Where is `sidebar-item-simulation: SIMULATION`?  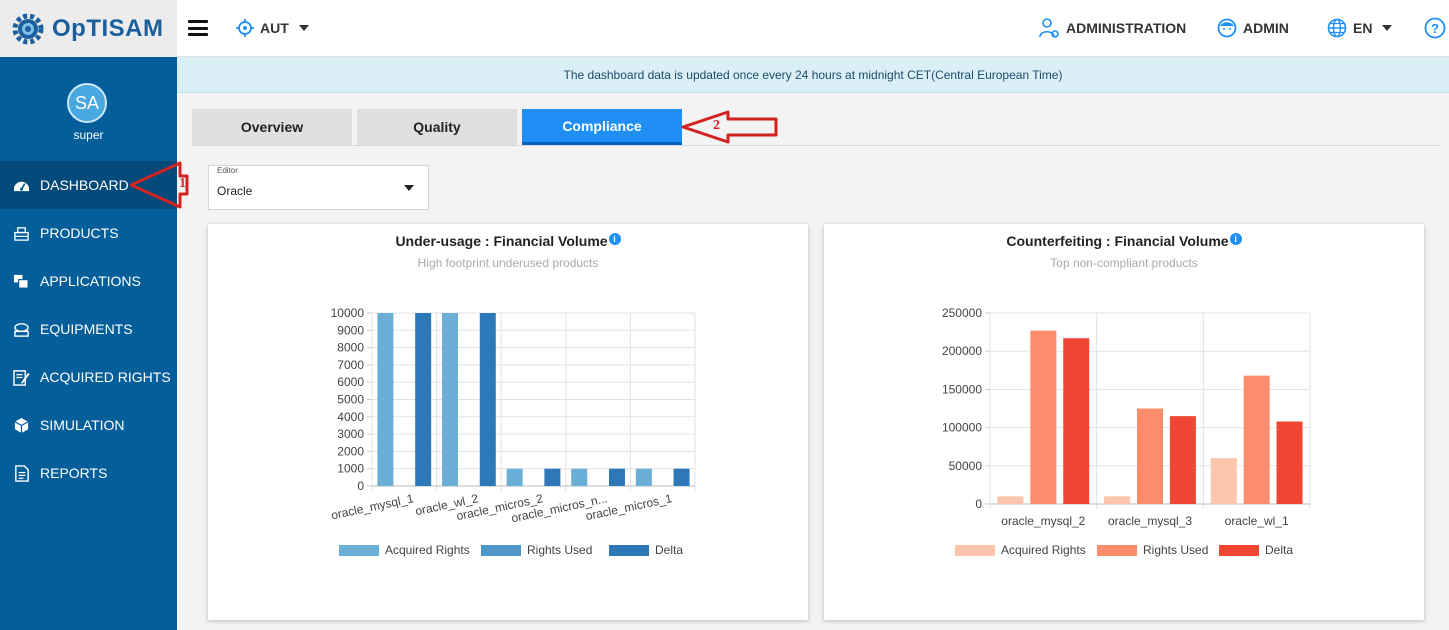
sidebar-item-simulation: SIMULATION is located at coordinates (88, 425).